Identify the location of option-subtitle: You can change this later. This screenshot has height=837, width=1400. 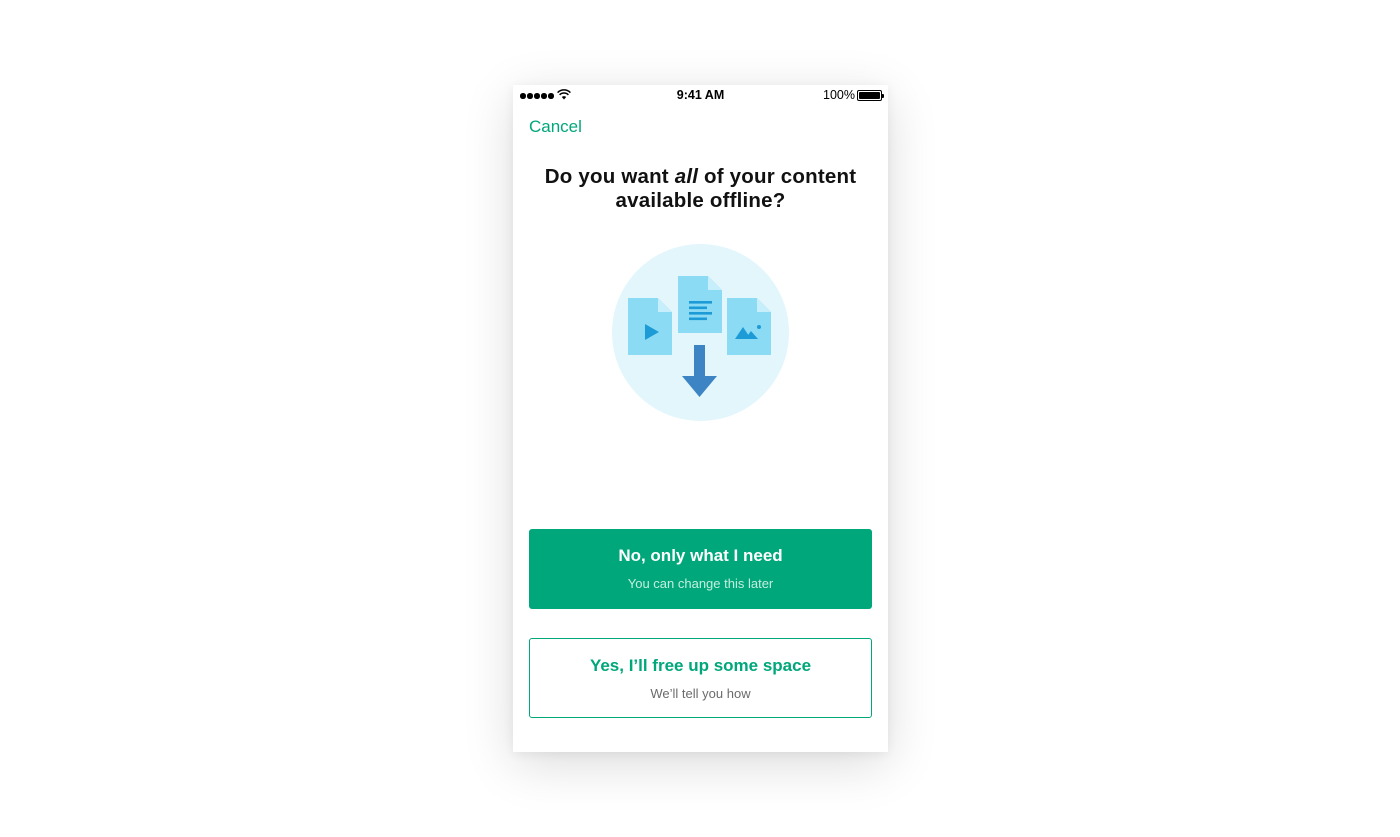
(700, 583).